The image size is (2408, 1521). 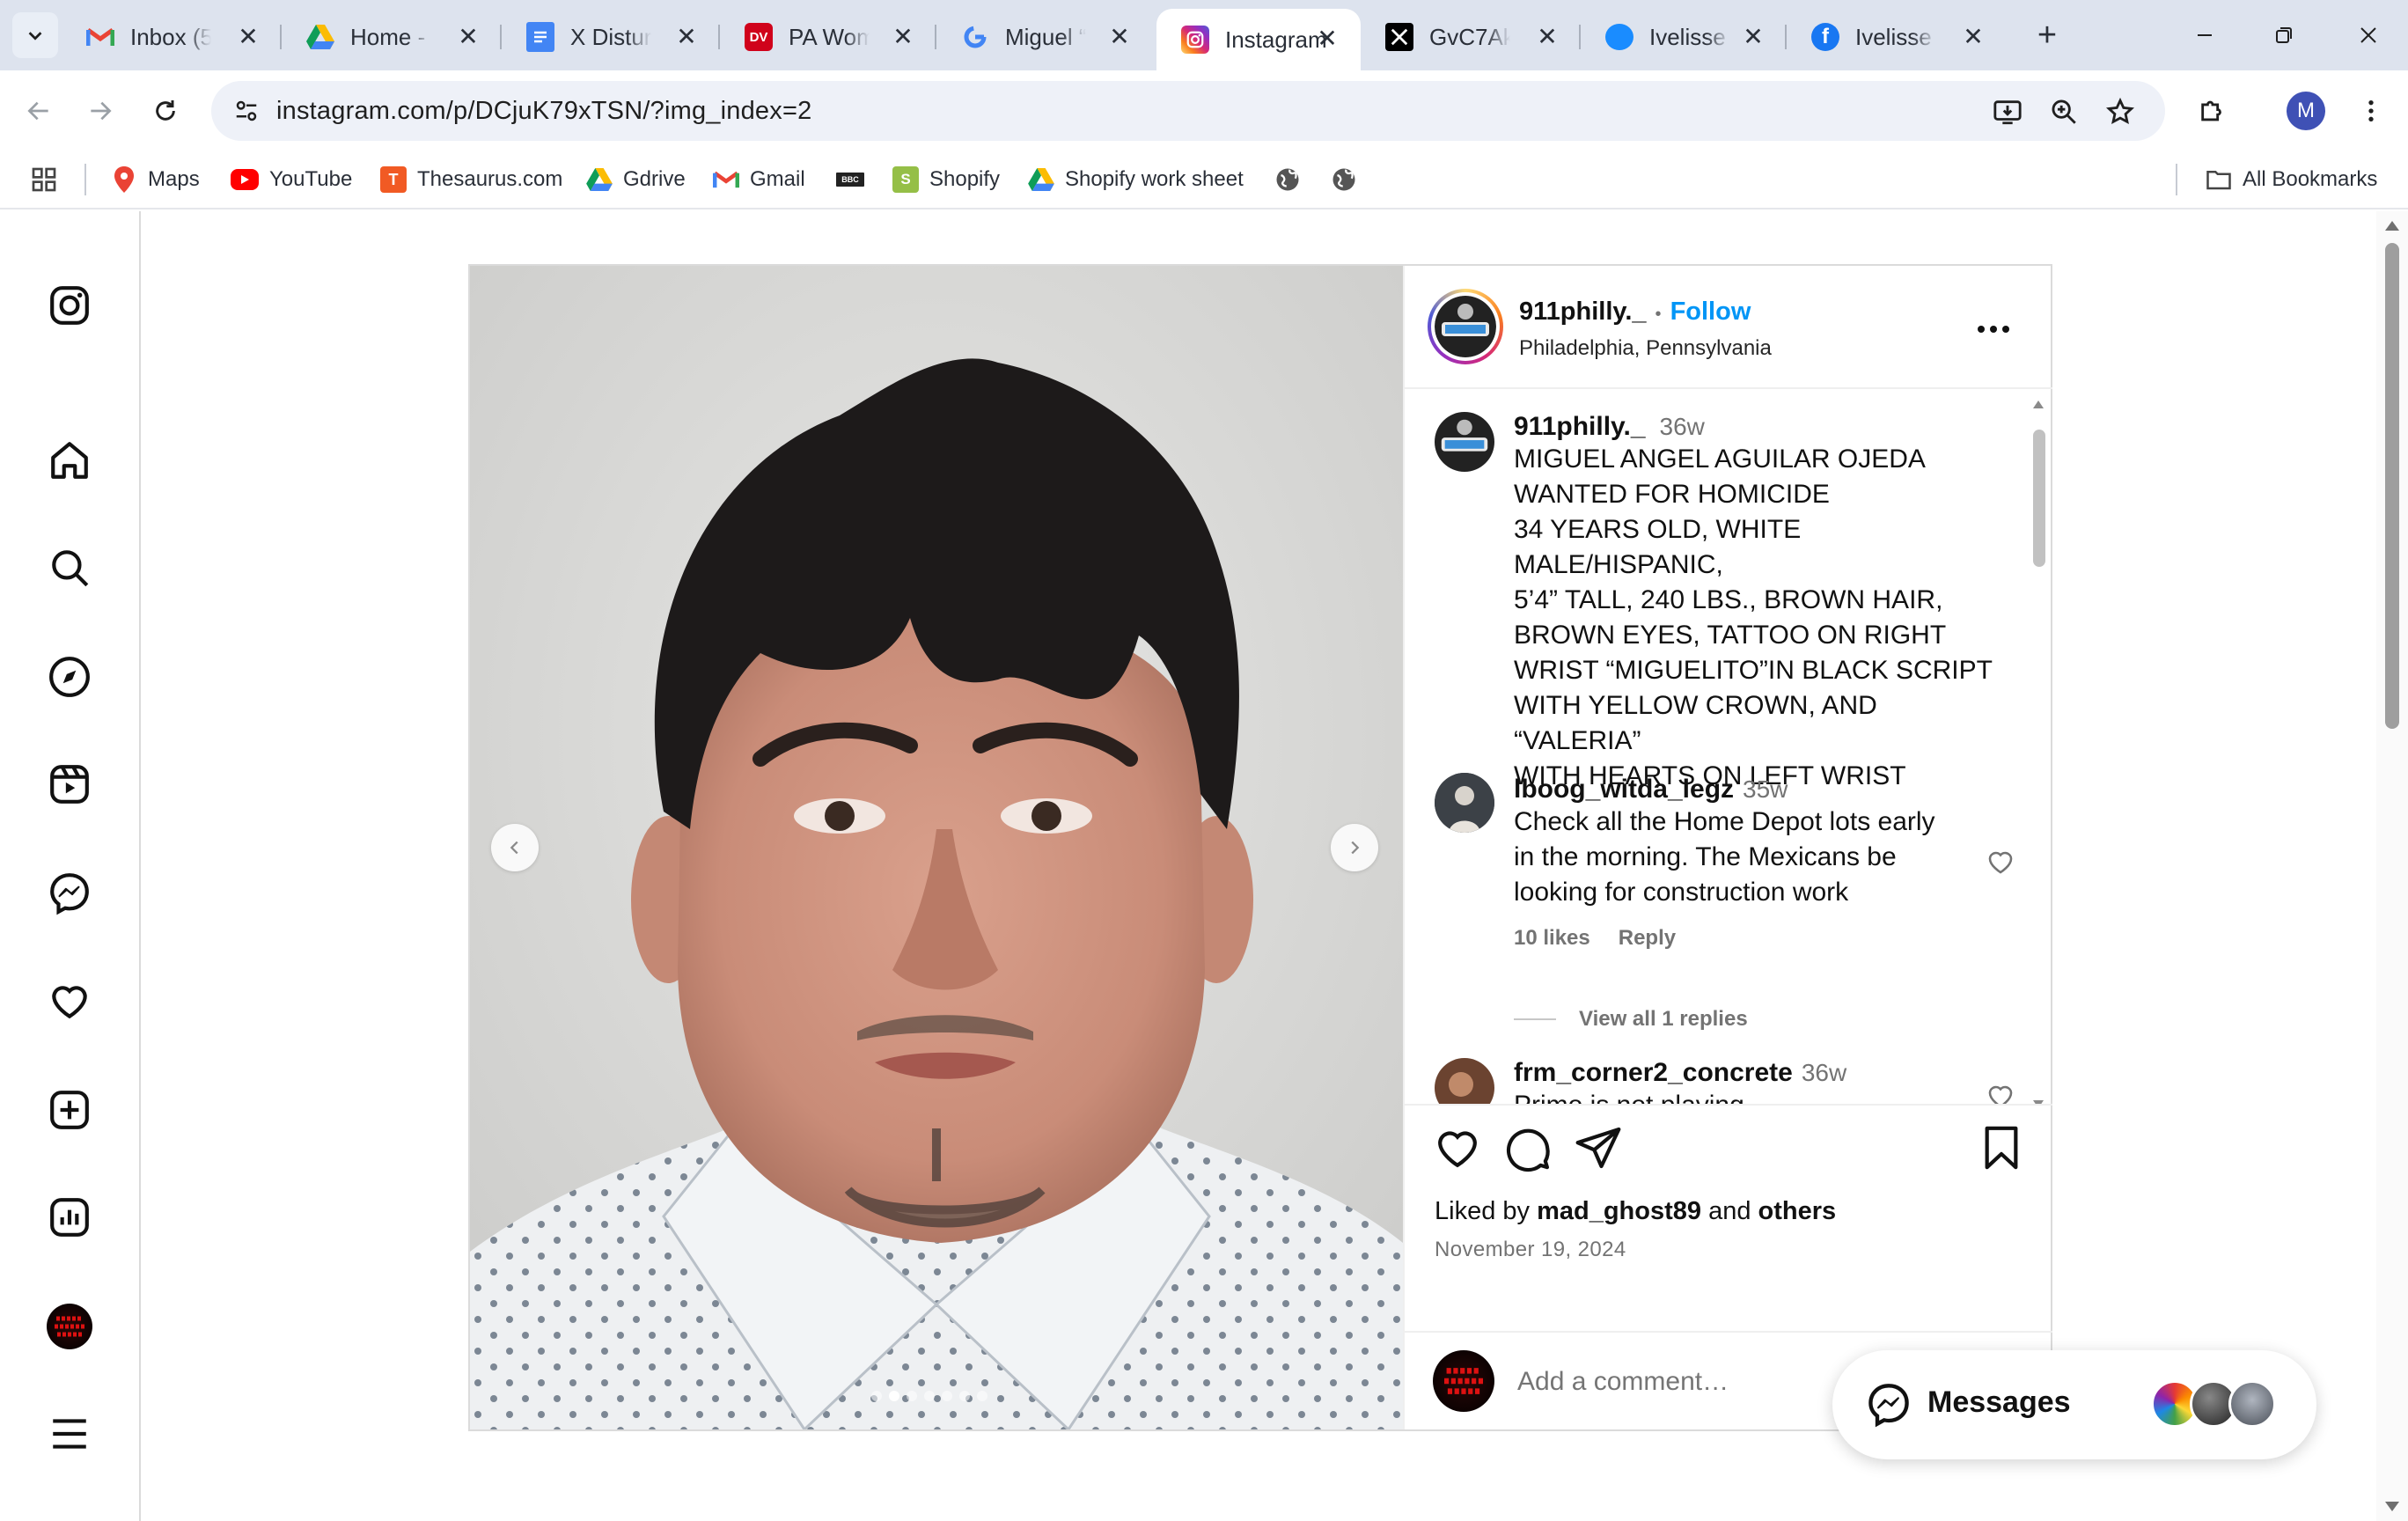 I want to click on bookmark-bbc: BBC, so click(x=855, y=179).